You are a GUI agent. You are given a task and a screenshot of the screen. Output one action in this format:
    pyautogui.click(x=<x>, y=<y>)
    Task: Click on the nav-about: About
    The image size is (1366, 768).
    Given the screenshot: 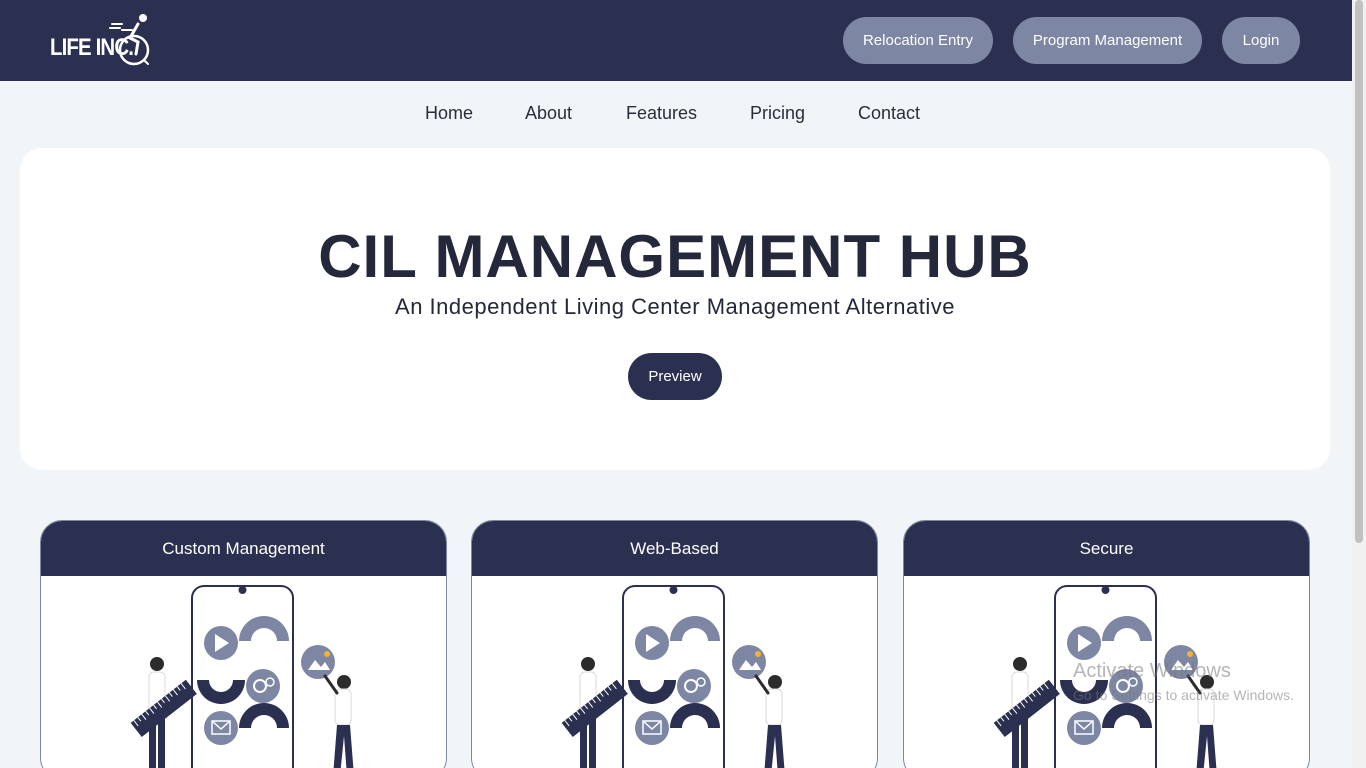 What is the action you would take?
    pyautogui.click(x=548, y=113)
    